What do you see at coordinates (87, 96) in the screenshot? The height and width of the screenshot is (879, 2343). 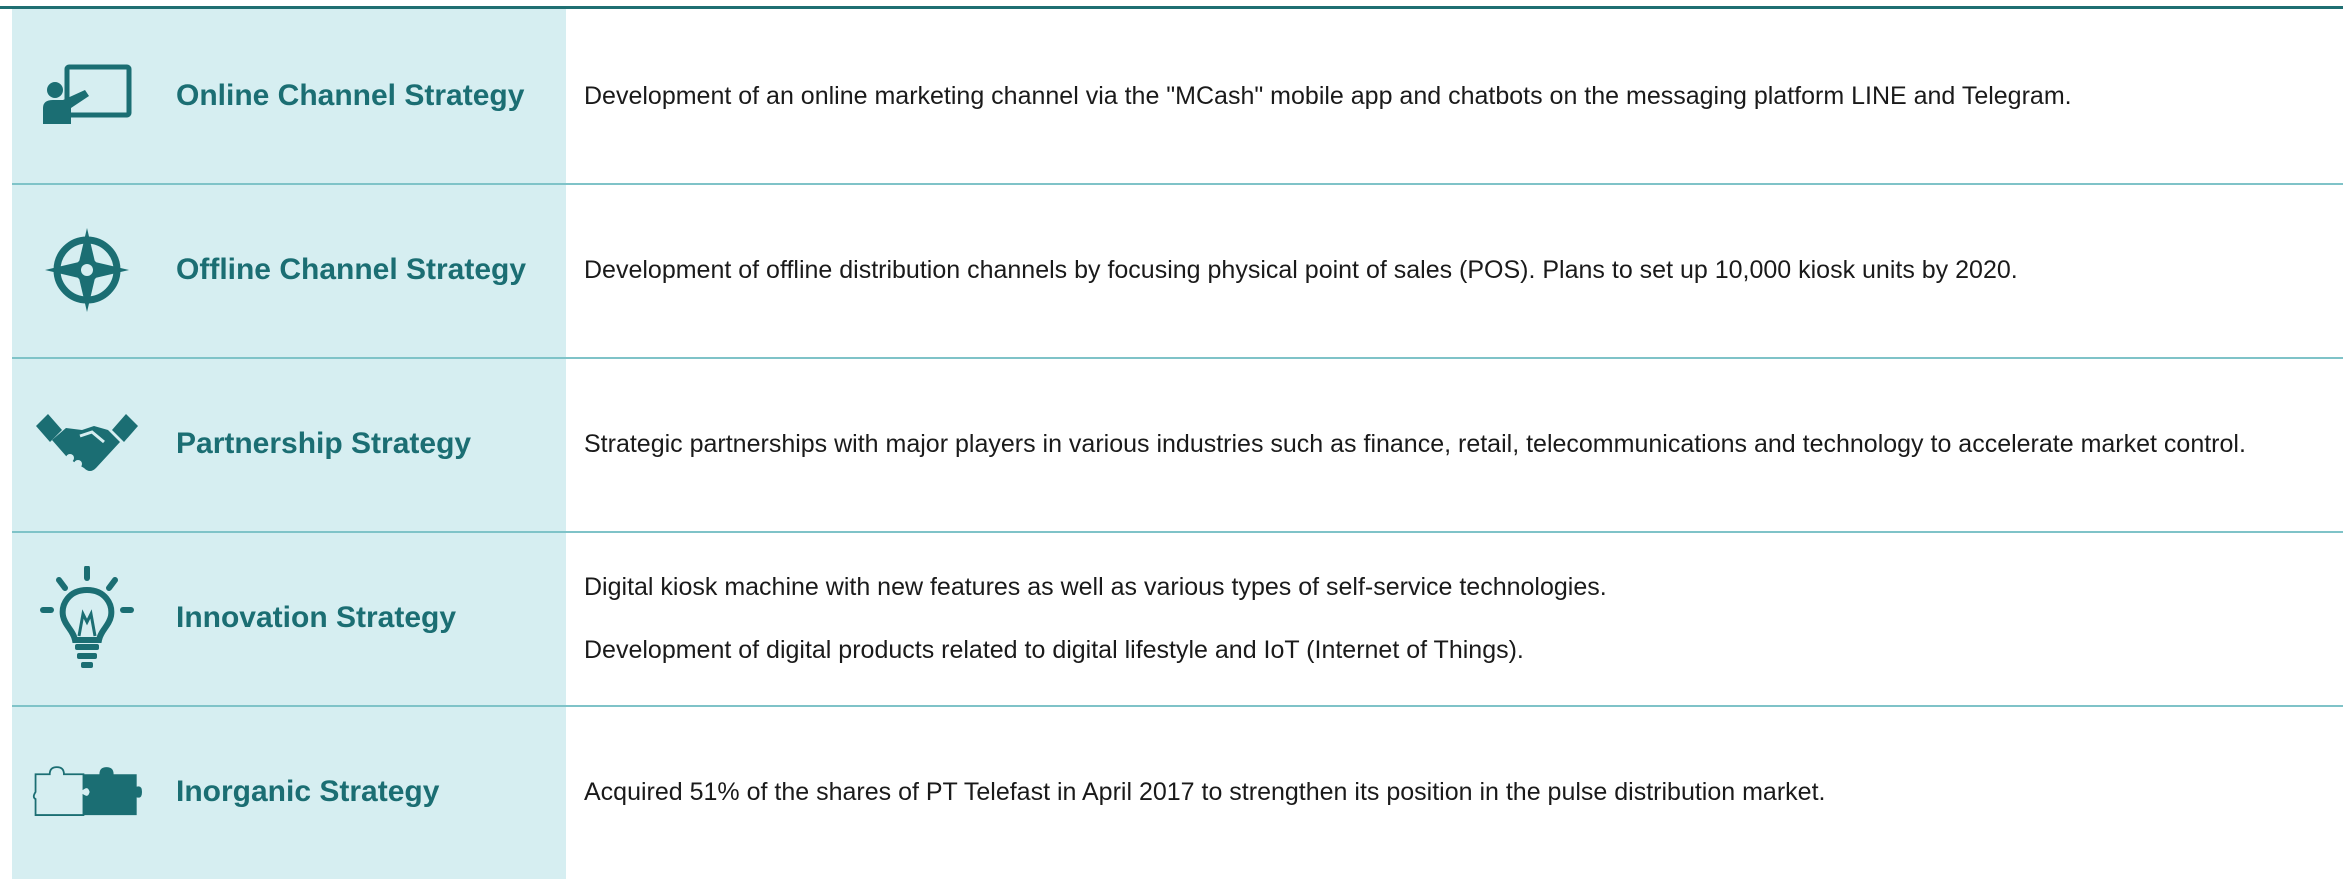 I see `presentation-board-icon` at bounding box center [87, 96].